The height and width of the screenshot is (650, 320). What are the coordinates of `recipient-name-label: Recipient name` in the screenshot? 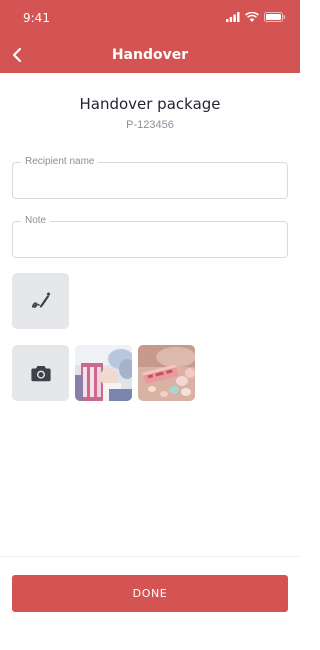 It's located at (60, 162).